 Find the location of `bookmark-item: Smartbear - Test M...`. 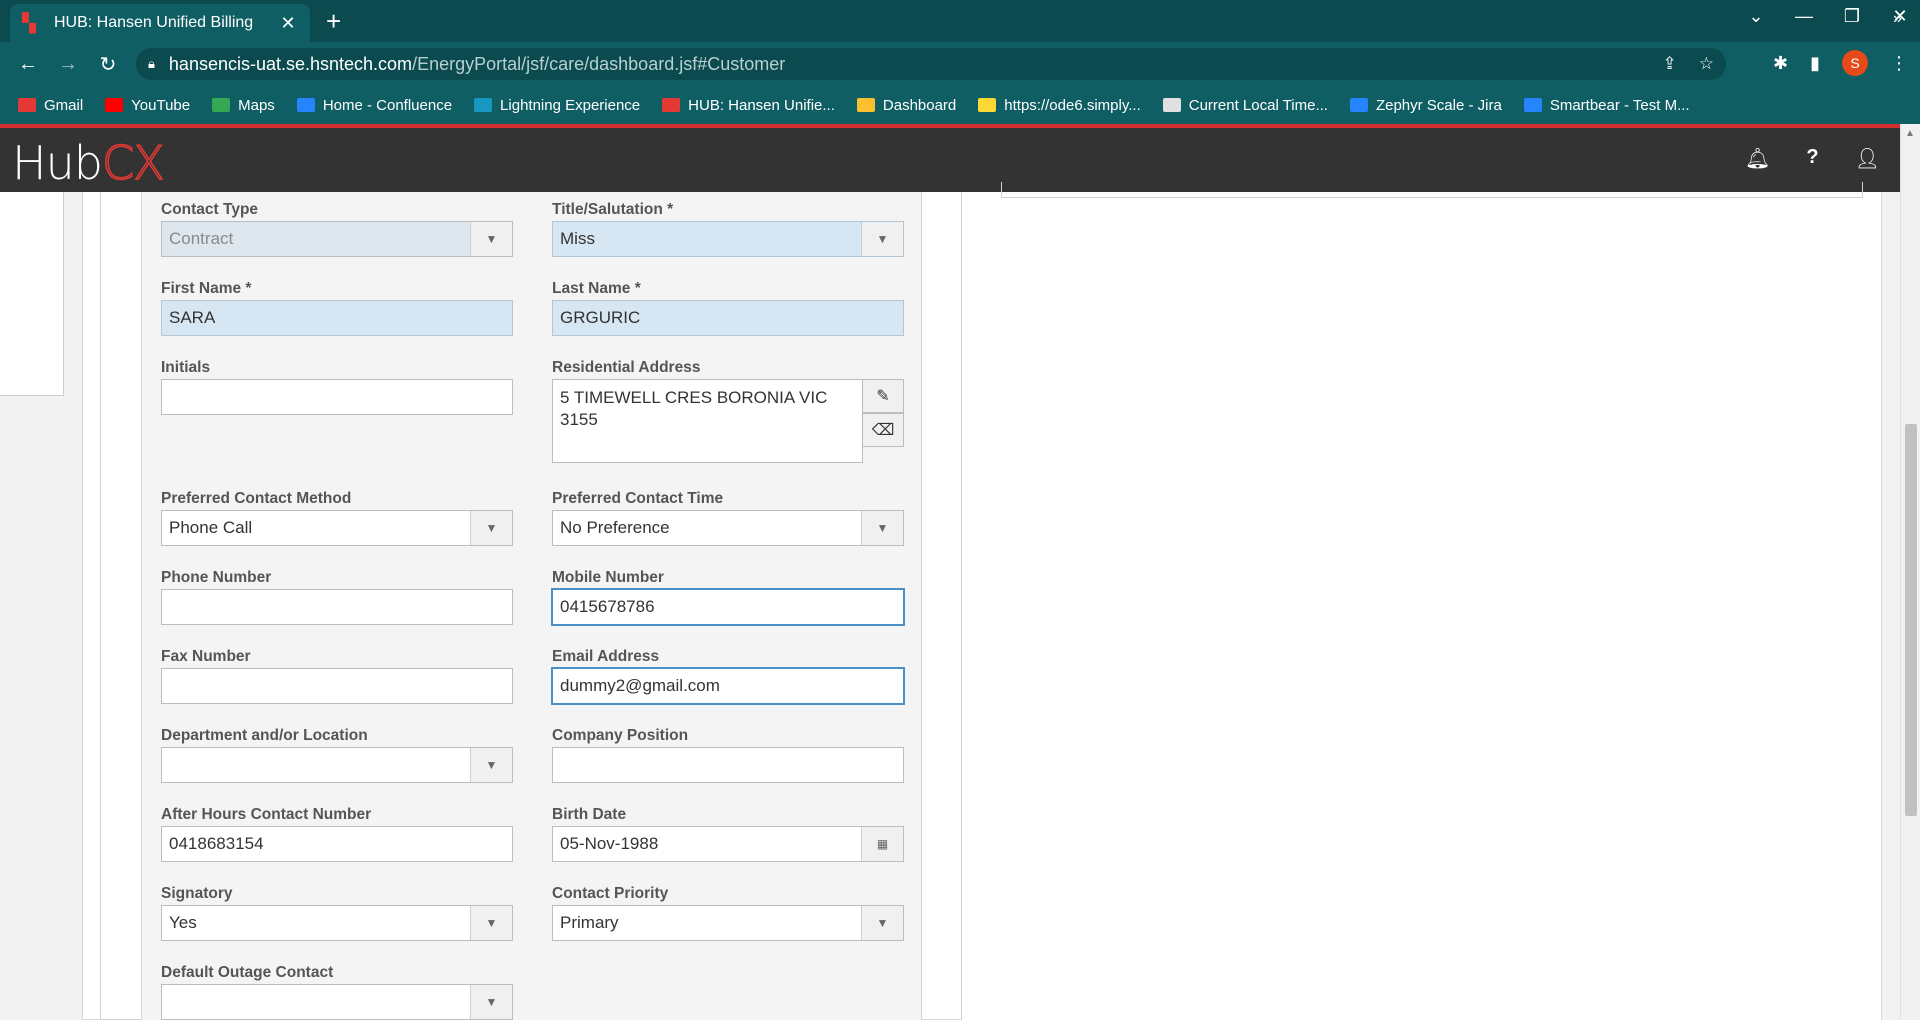

bookmark-item: Smartbear - Test M... is located at coordinates (1606, 105).